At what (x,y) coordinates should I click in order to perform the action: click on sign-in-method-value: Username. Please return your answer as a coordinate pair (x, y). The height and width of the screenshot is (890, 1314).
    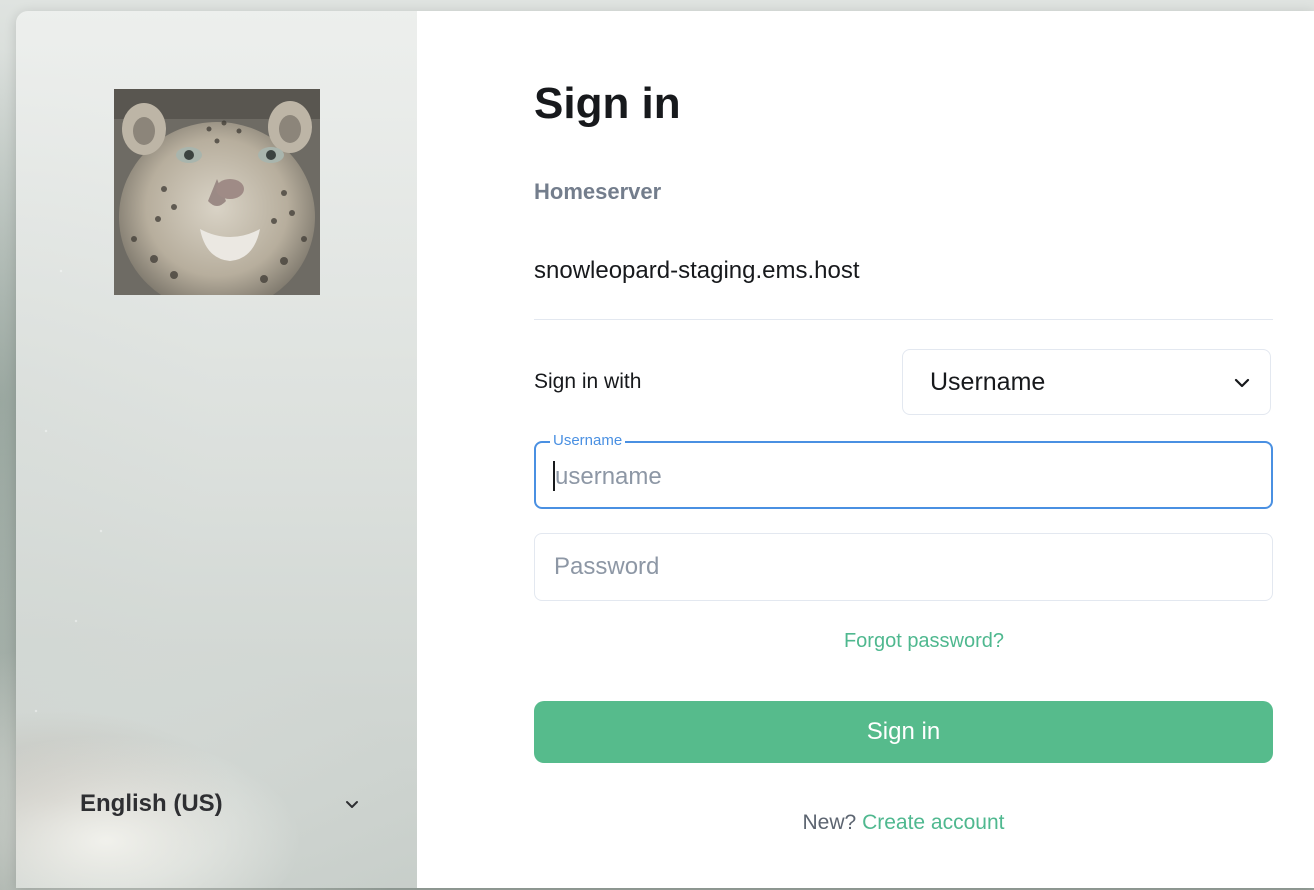
    Looking at the image, I should click on (988, 381).